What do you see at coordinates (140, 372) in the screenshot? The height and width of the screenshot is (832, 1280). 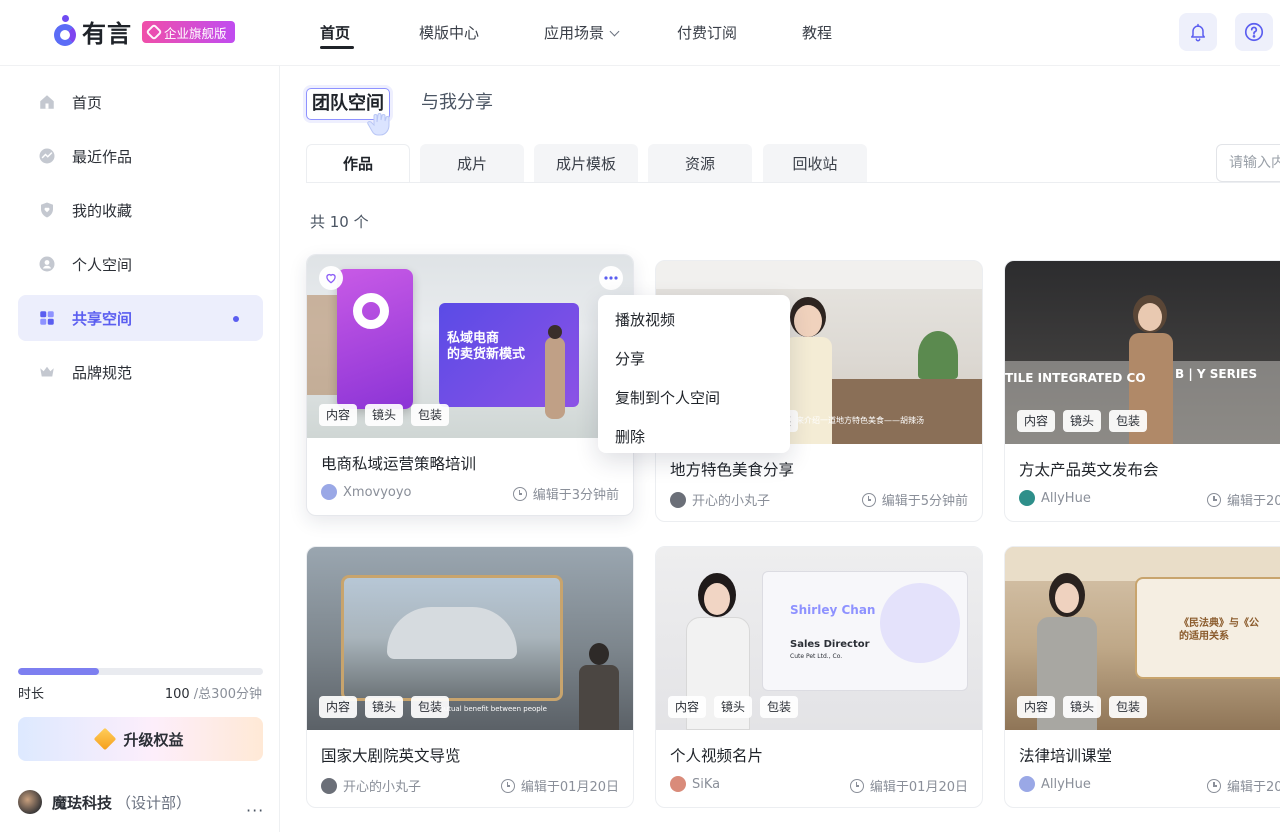 I see `sidebar-item-brand: 品牌规范` at bounding box center [140, 372].